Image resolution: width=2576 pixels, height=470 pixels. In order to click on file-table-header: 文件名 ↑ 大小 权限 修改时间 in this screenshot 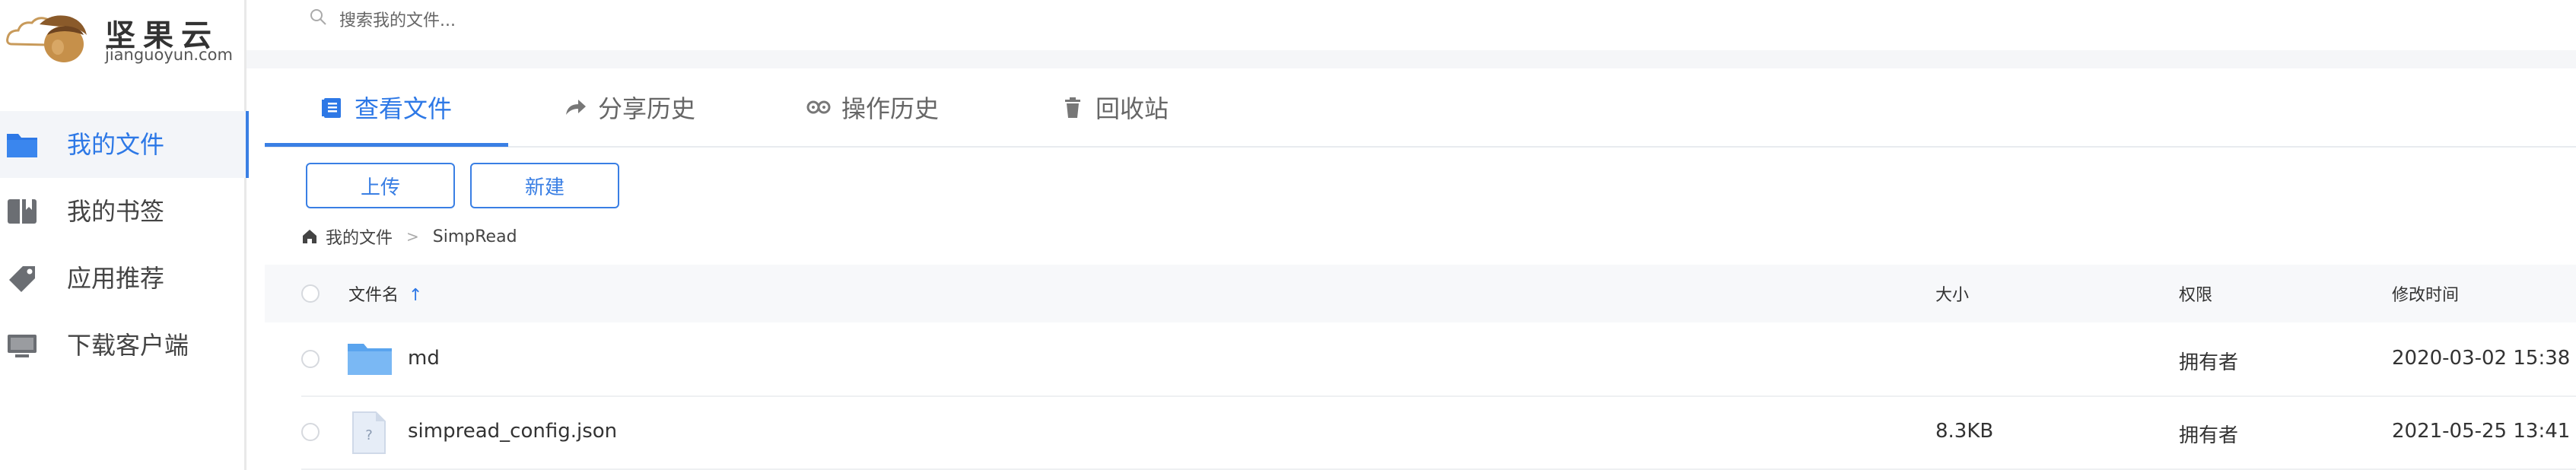, I will do `click(1420, 293)`.